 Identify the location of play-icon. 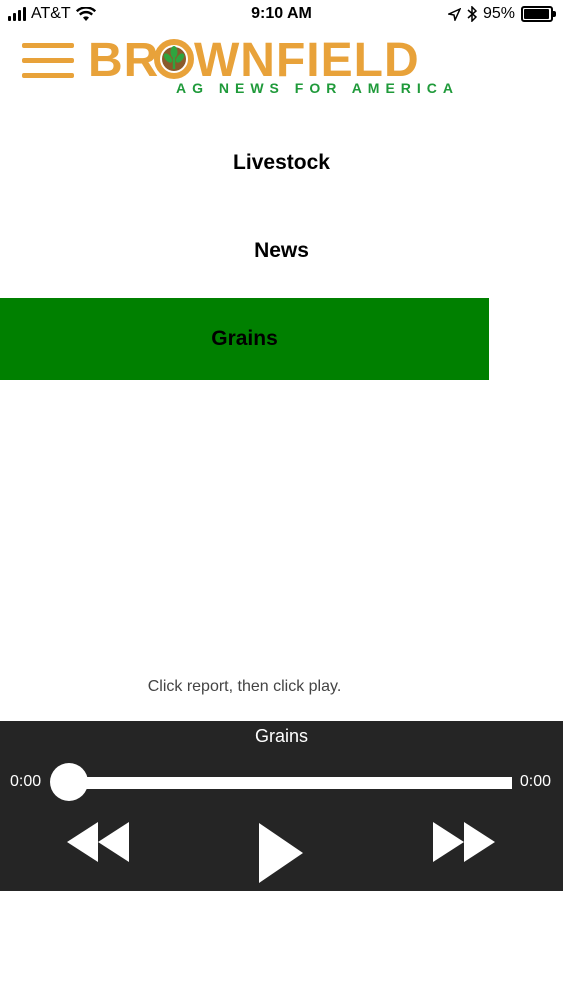
(281, 853).